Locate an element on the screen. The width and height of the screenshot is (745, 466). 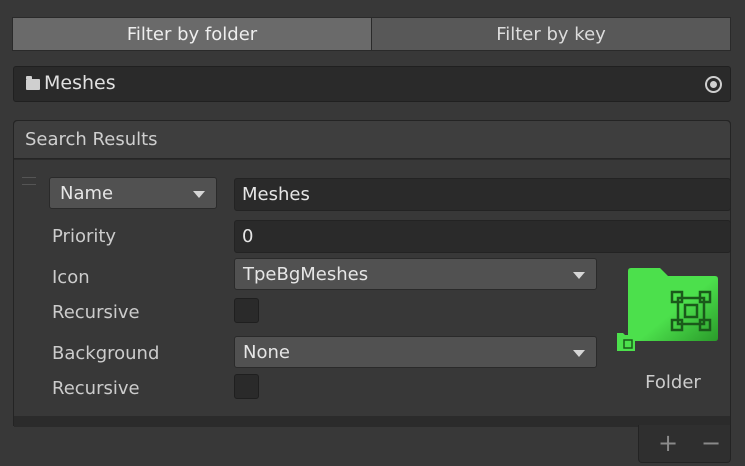
tab-filter-by-key: Filter by key is located at coordinates (551, 34).